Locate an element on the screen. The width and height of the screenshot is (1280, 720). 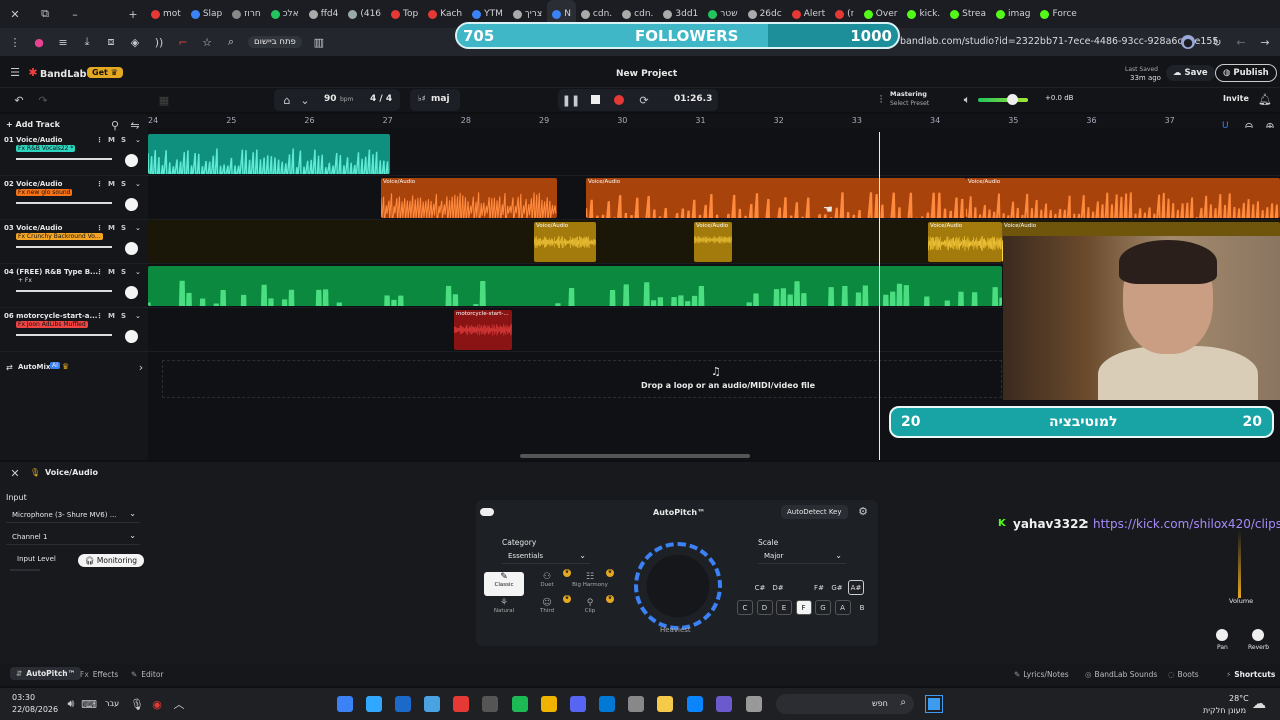
mixer-icon: ⇋ is located at coordinates (135, 125).